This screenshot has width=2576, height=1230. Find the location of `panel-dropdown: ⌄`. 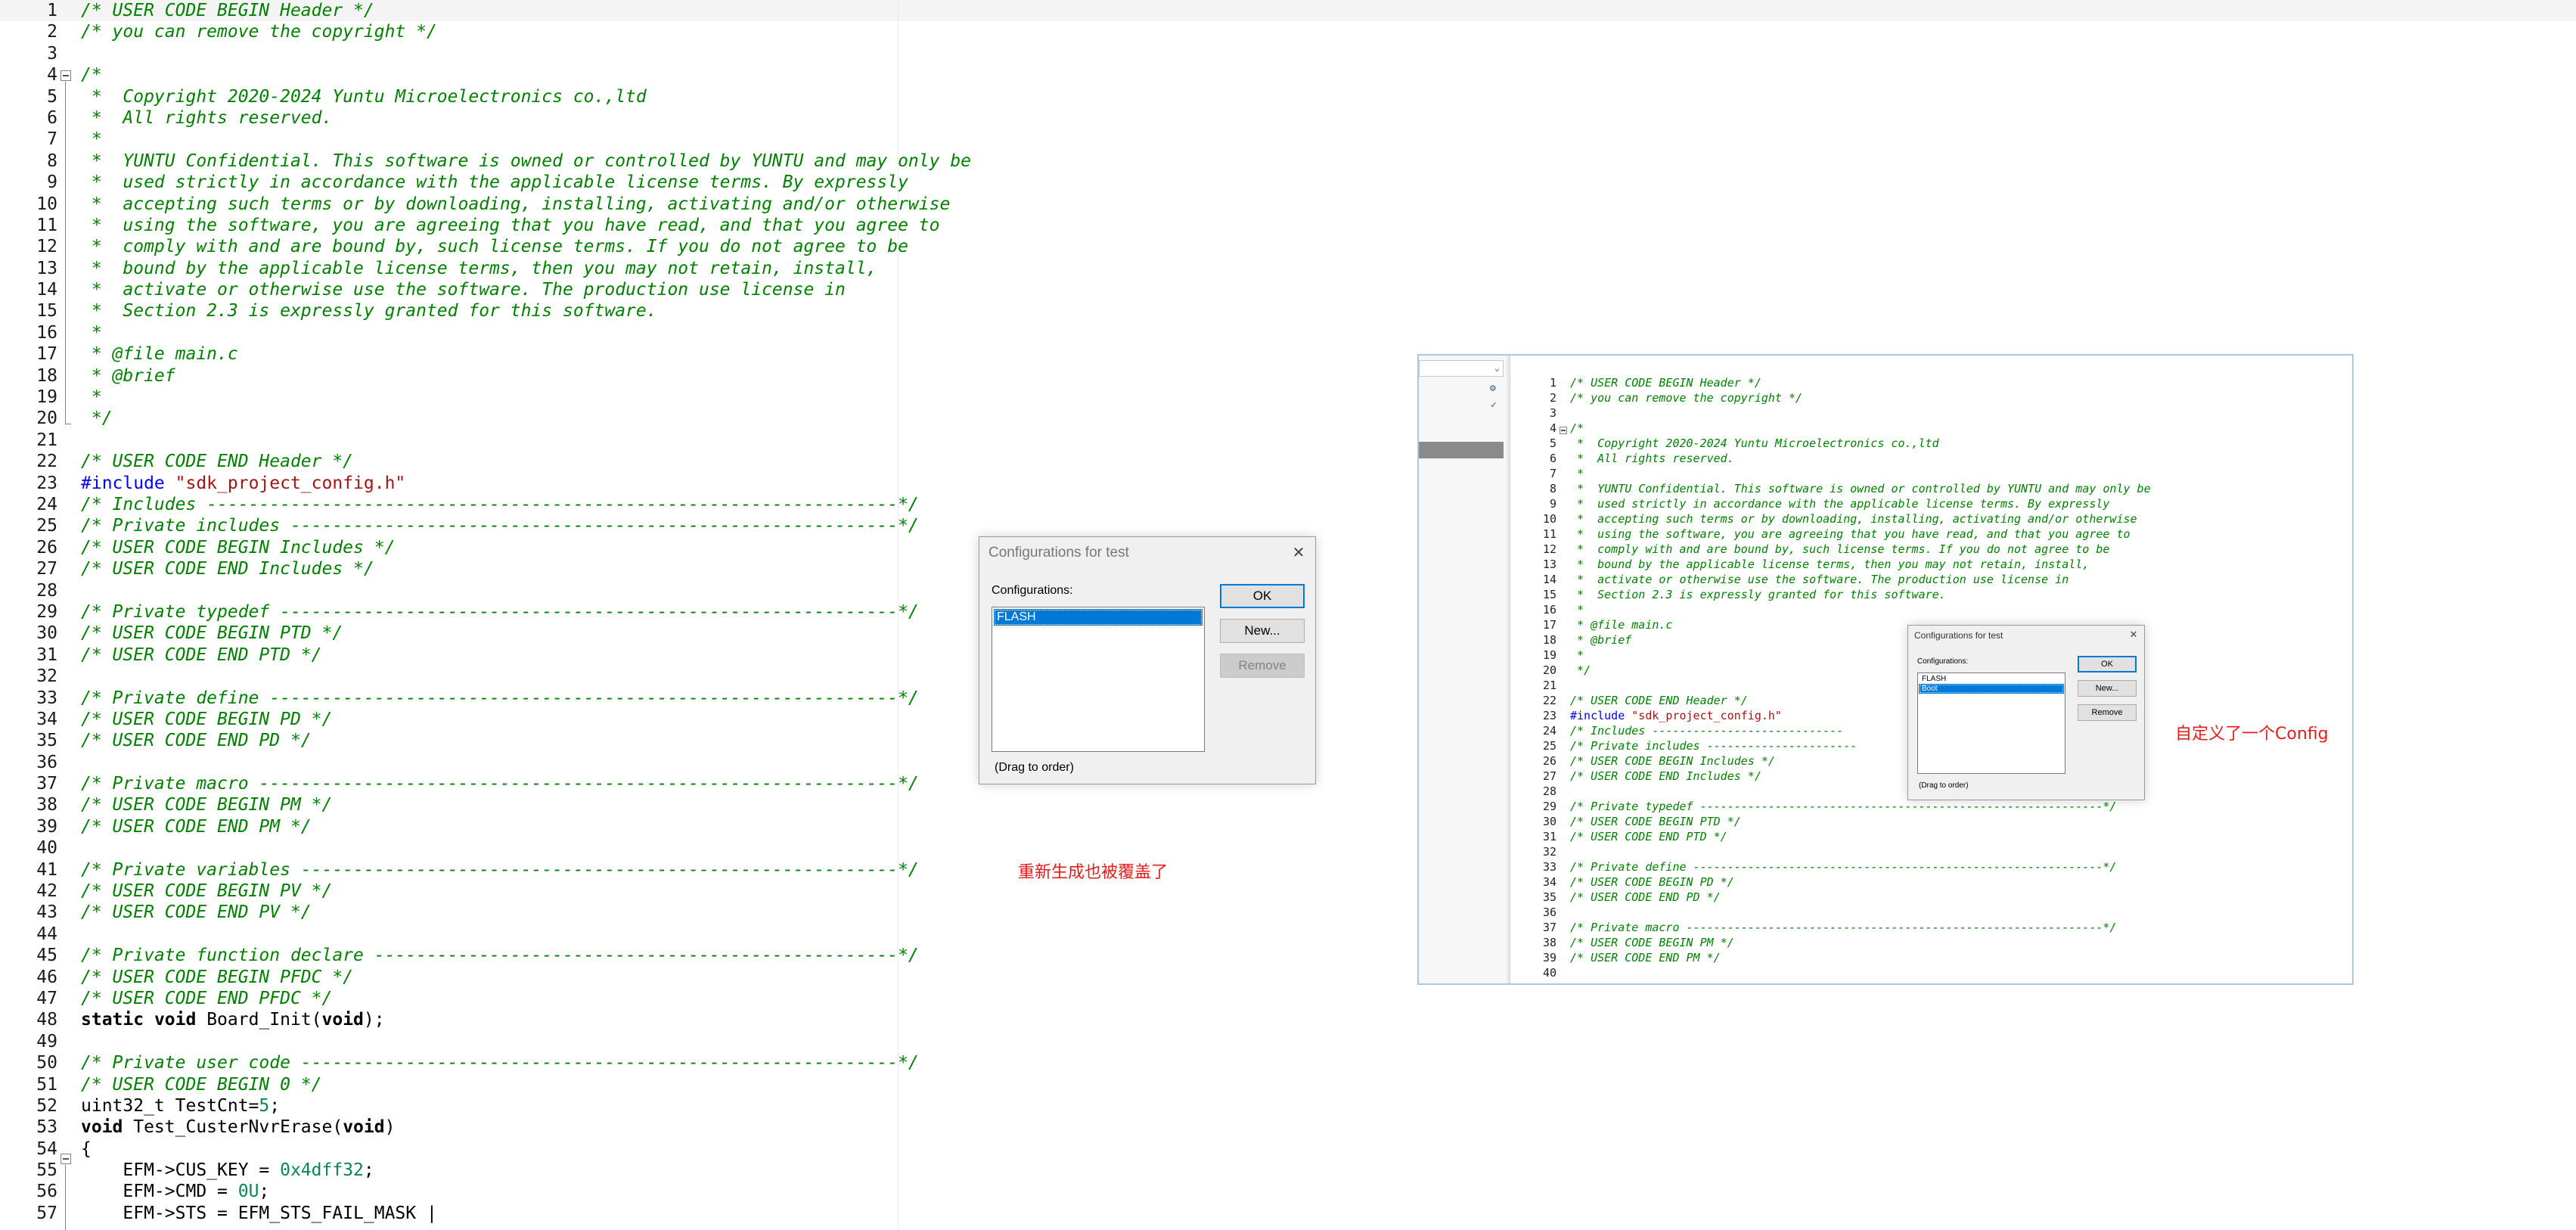

panel-dropdown: ⌄ is located at coordinates (1461, 368).